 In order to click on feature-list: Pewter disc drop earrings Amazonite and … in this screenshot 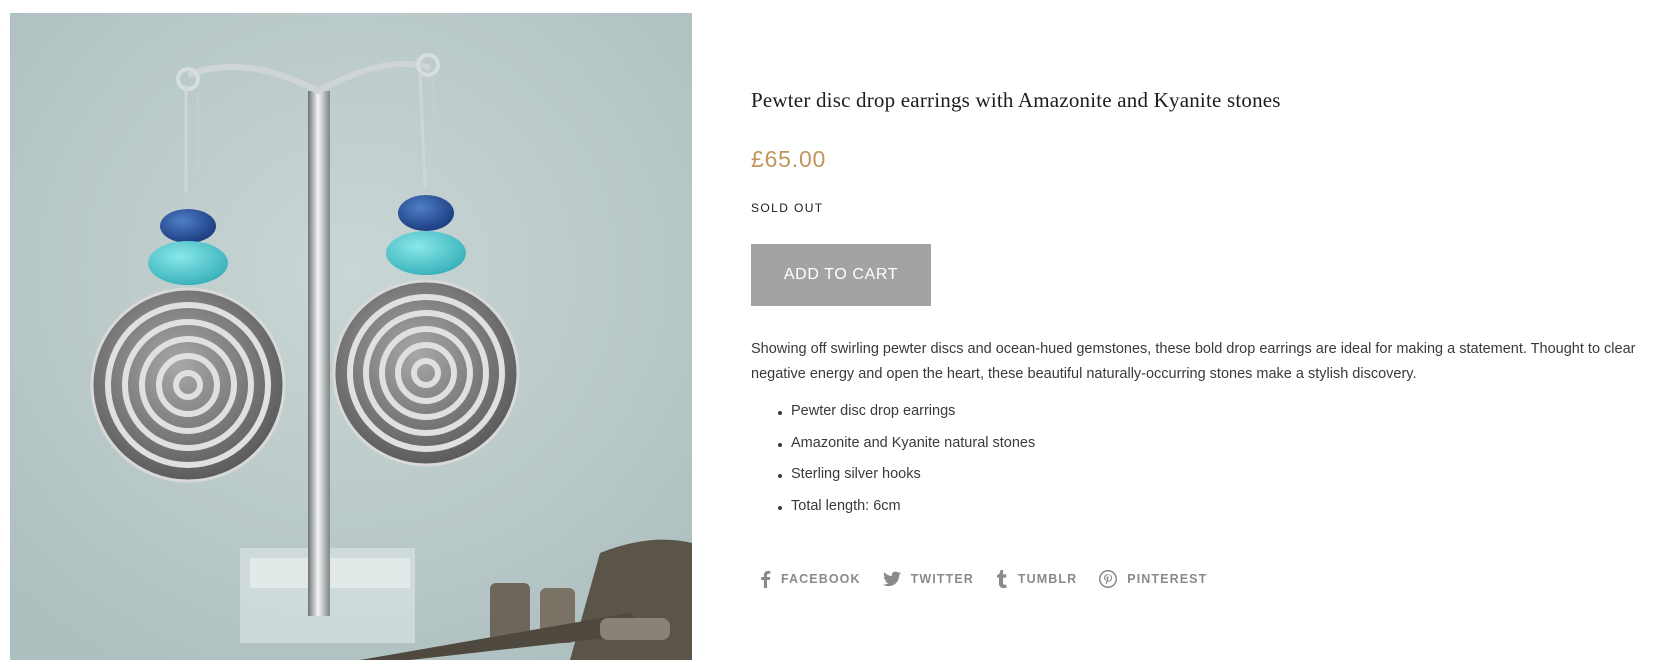, I will do `click(893, 462)`.